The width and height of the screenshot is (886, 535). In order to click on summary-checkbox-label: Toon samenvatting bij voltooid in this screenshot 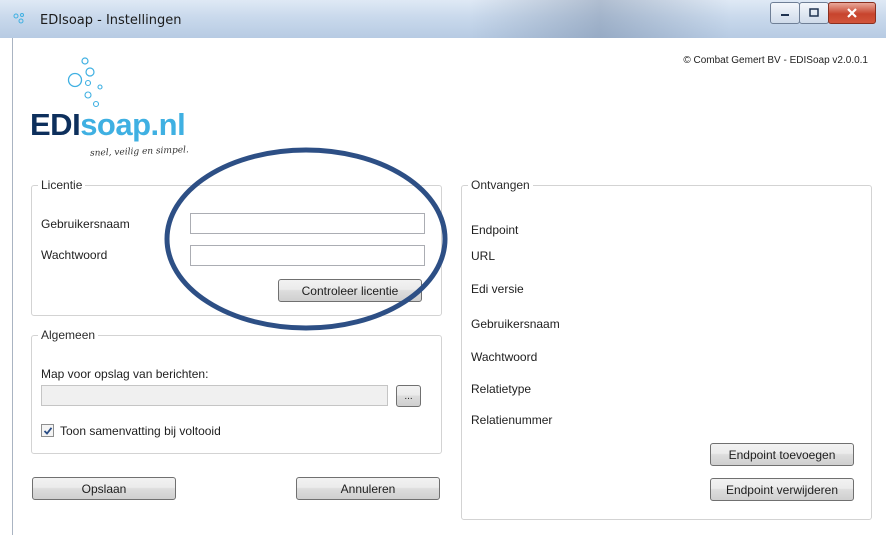, I will do `click(140, 431)`.